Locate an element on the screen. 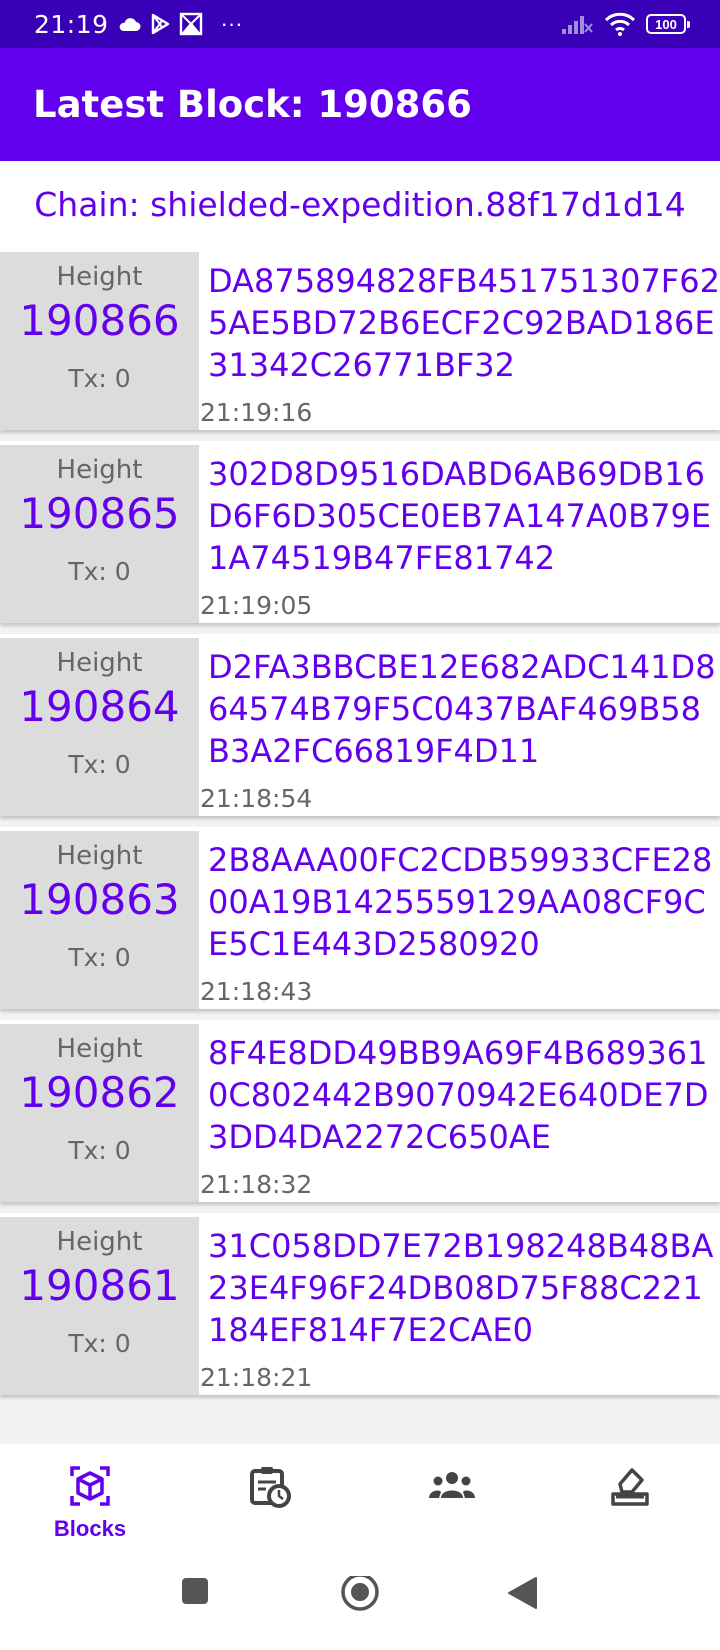 Image resolution: width=720 pixels, height=1650 pixels. recents-button is located at coordinates (195, 1593).